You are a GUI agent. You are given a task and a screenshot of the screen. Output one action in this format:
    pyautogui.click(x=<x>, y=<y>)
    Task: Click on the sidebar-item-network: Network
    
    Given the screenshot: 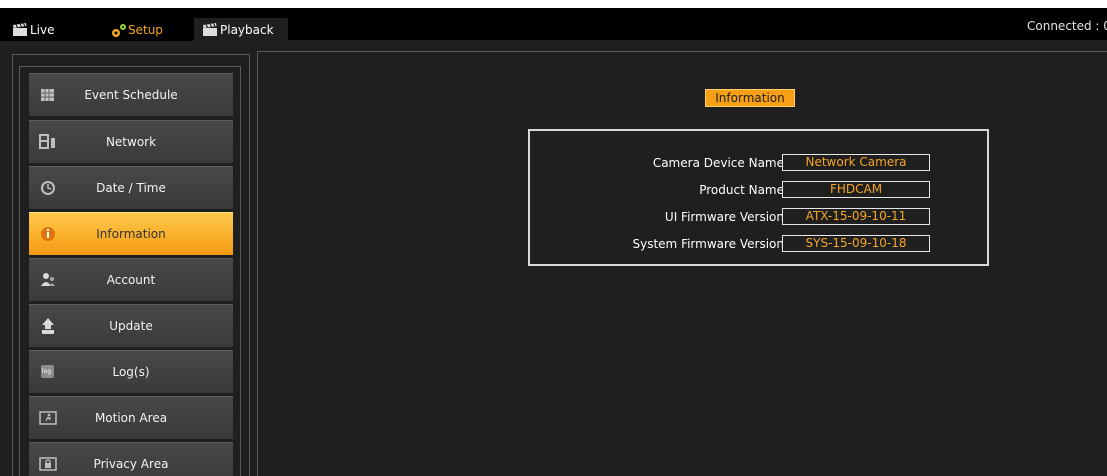 What is the action you would take?
    pyautogui.click(x=131, y=141)
    